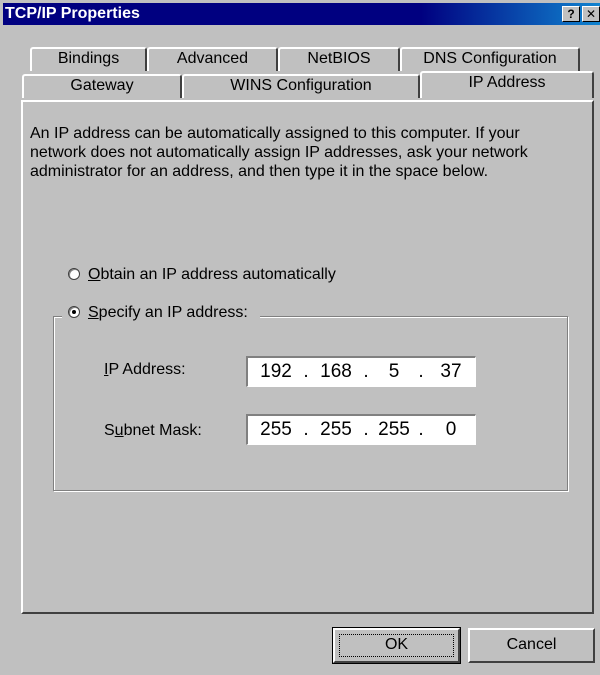  Describe the element at coordinates (153, 430) in the screenshot. I see `subnet-mask-label: Subnet Mask:` at that location.